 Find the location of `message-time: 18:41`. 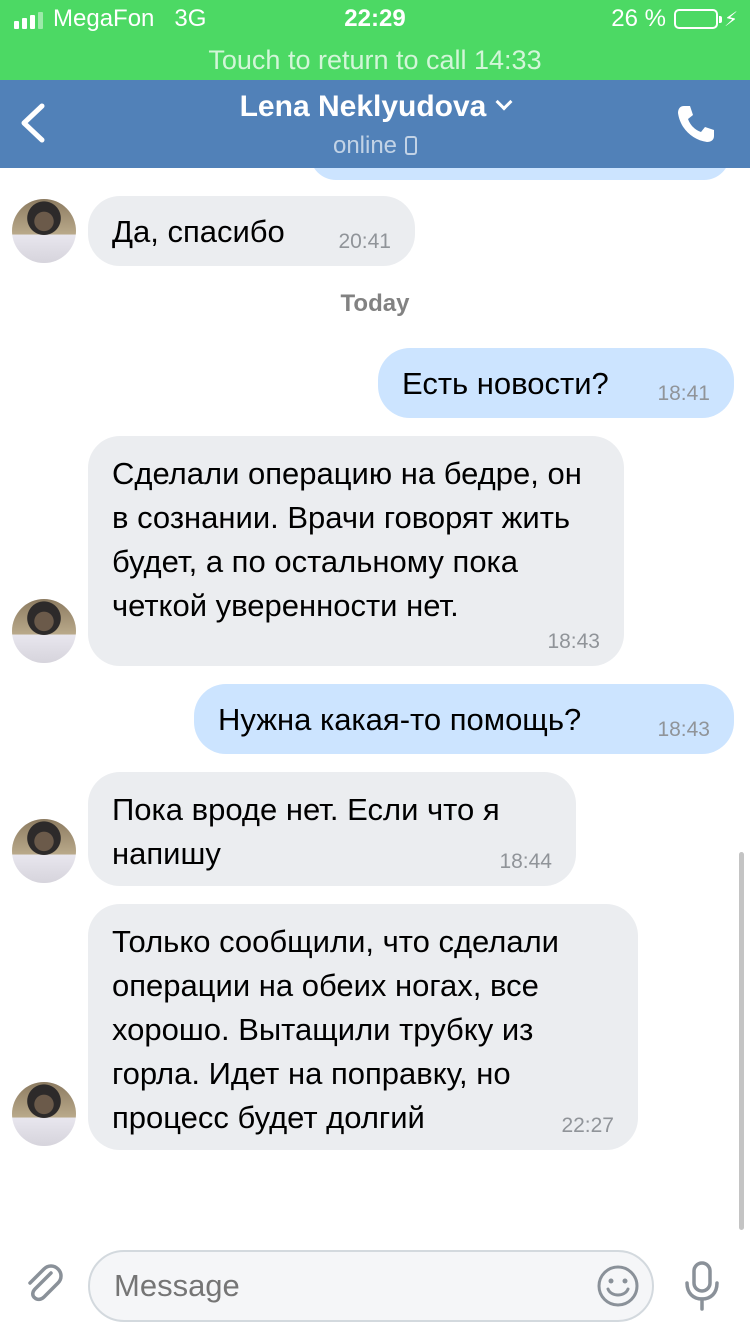

message-time: 18:41 is located at coordinates (683, 393).